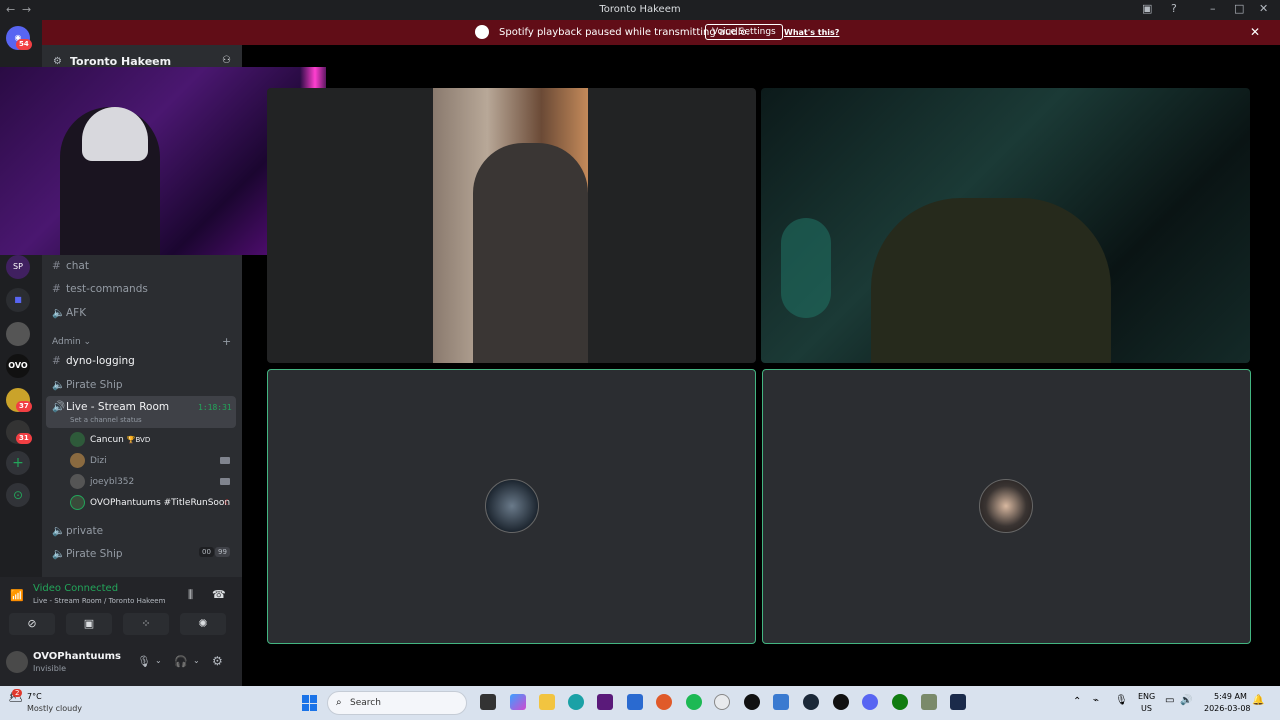 The height and width of the screenshot is (720, 1280). Describe the element at coordinates (110, 406) in the screenshot. I see `channel-live-stream-label: 🔊Live - Stream Room` at that location.